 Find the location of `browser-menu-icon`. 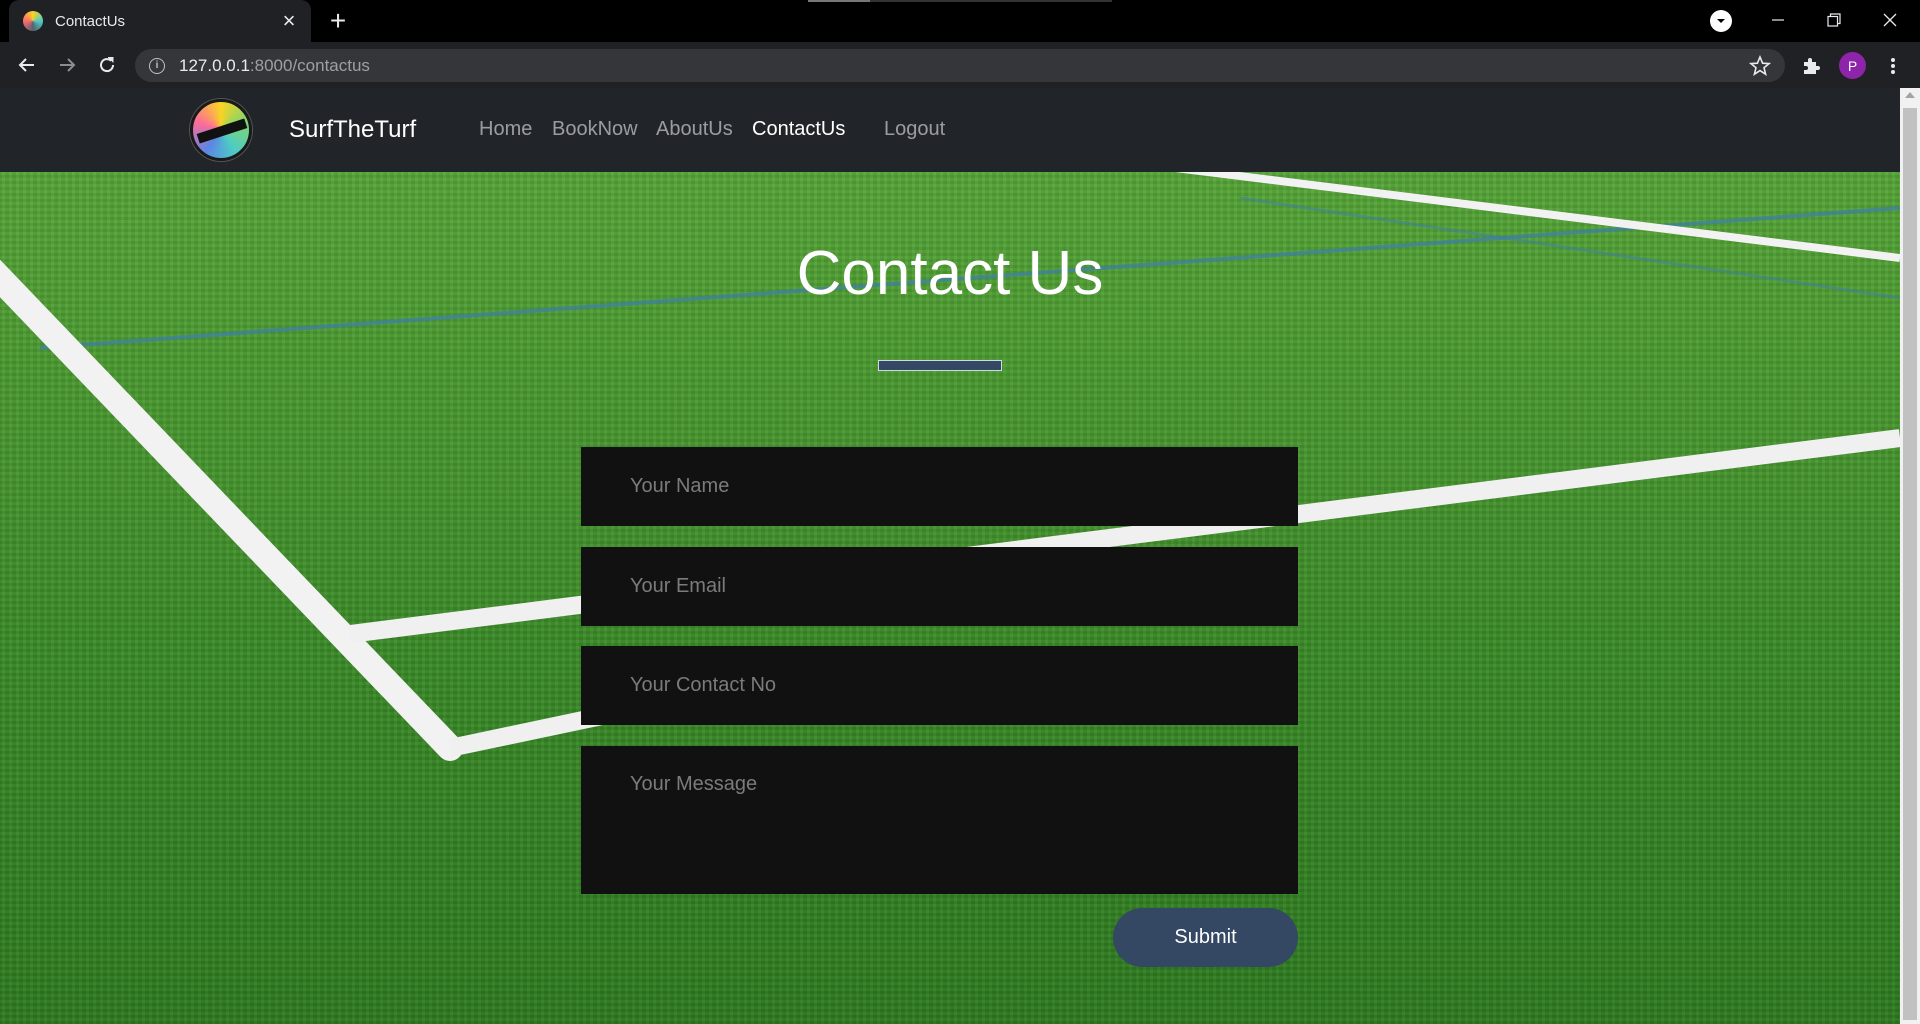

browser-menu-icon is located at coordinates (1893, 66).